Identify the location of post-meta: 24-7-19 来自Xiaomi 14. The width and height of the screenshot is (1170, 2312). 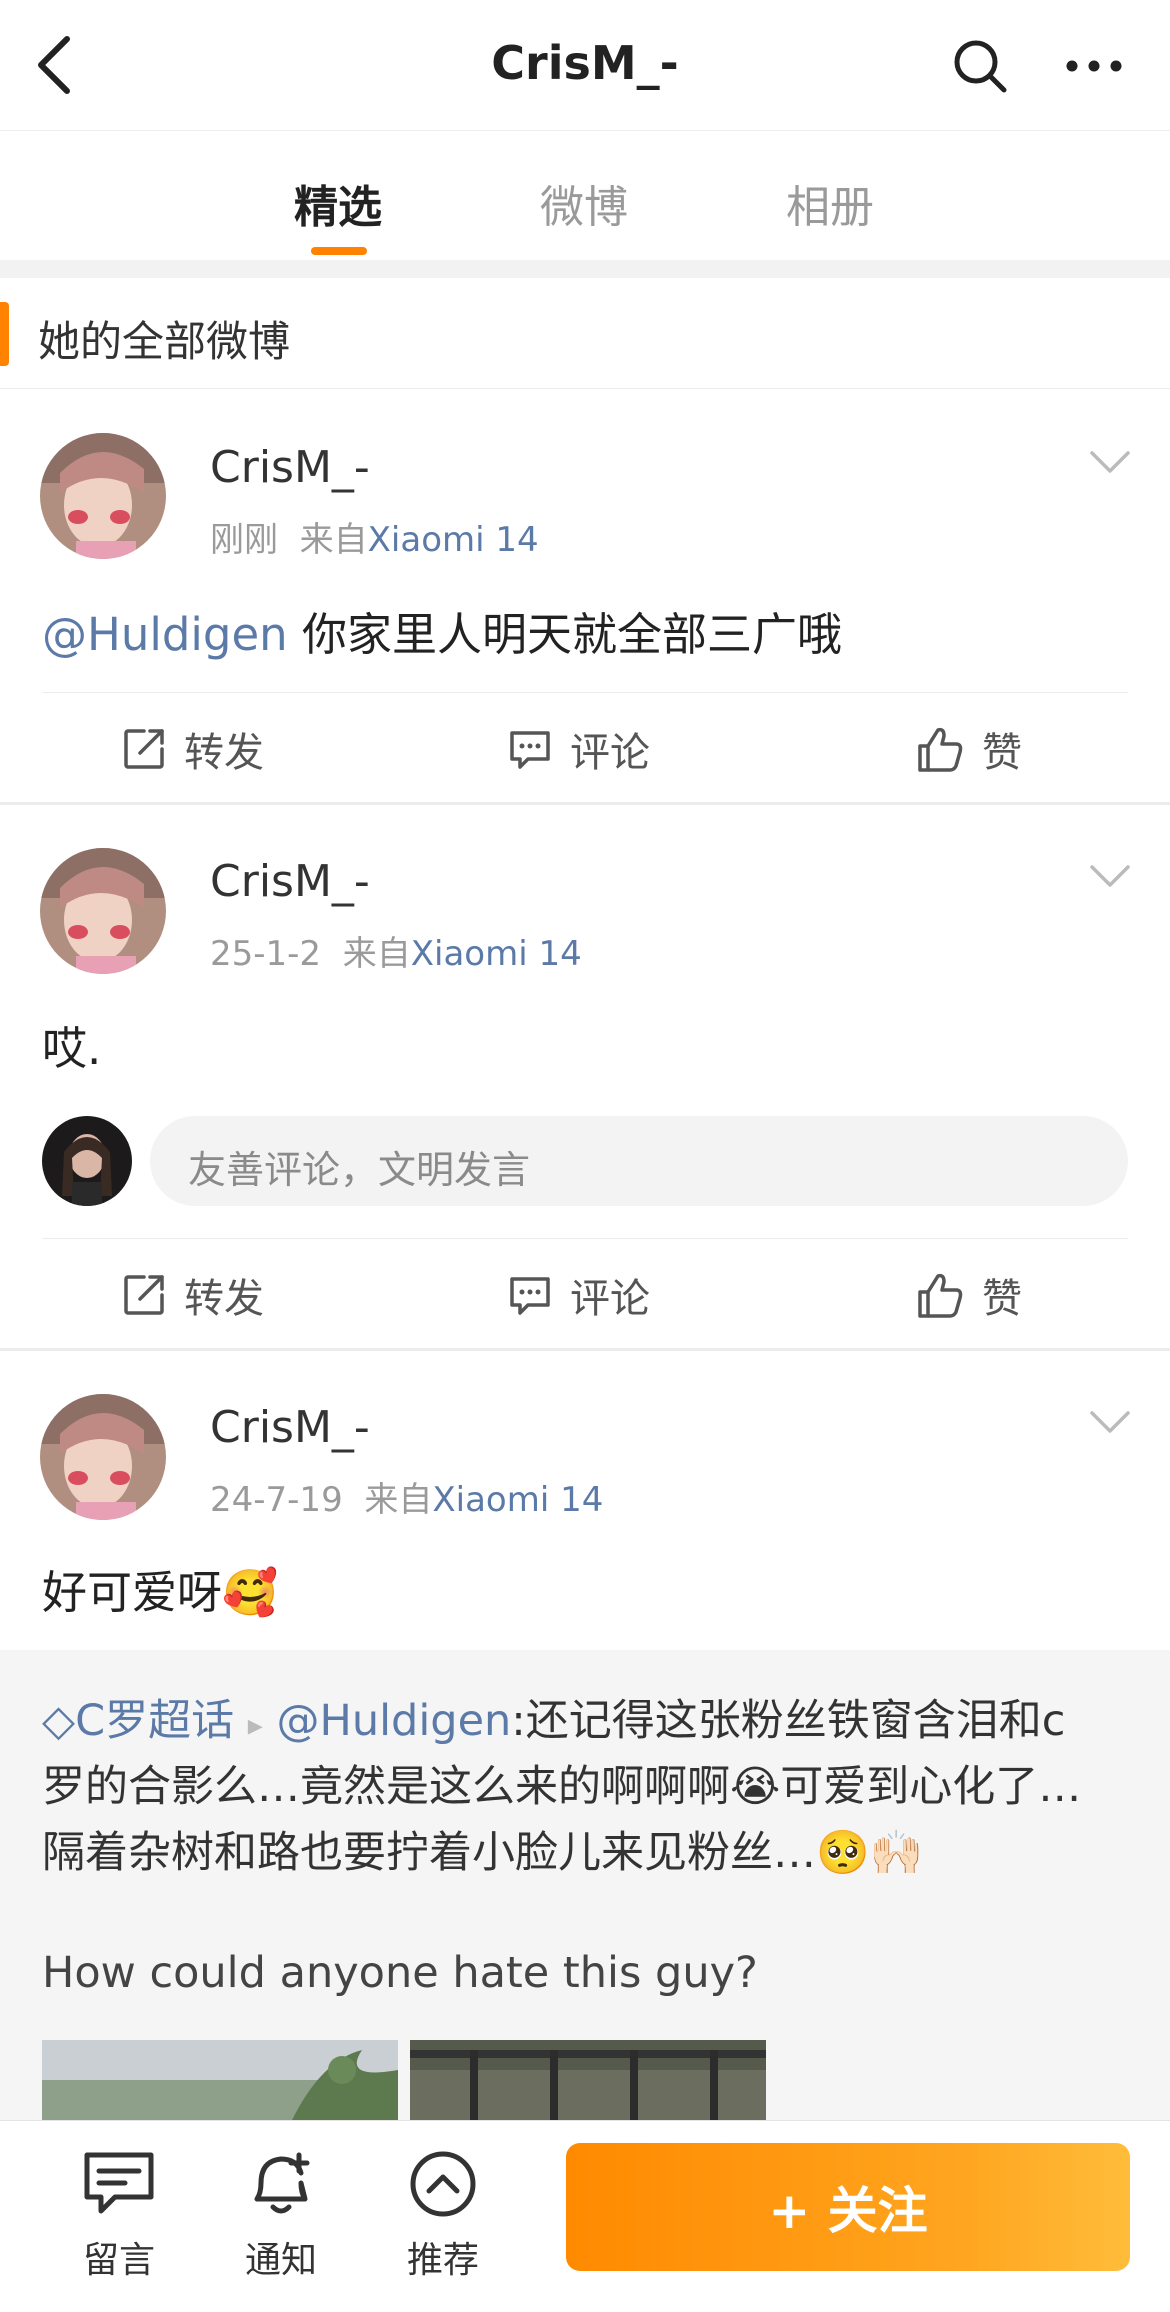
(406, 1496).